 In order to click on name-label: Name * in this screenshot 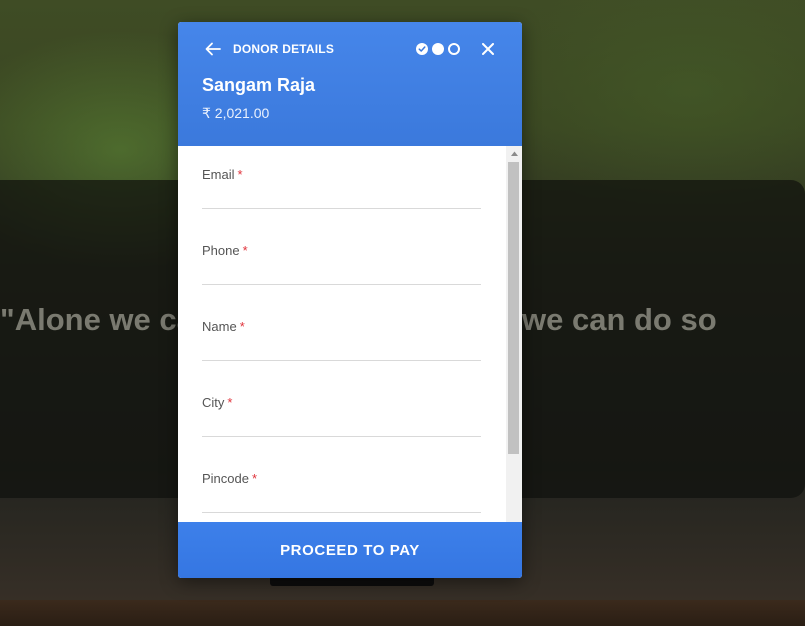, I will do `click(223, 326)`.